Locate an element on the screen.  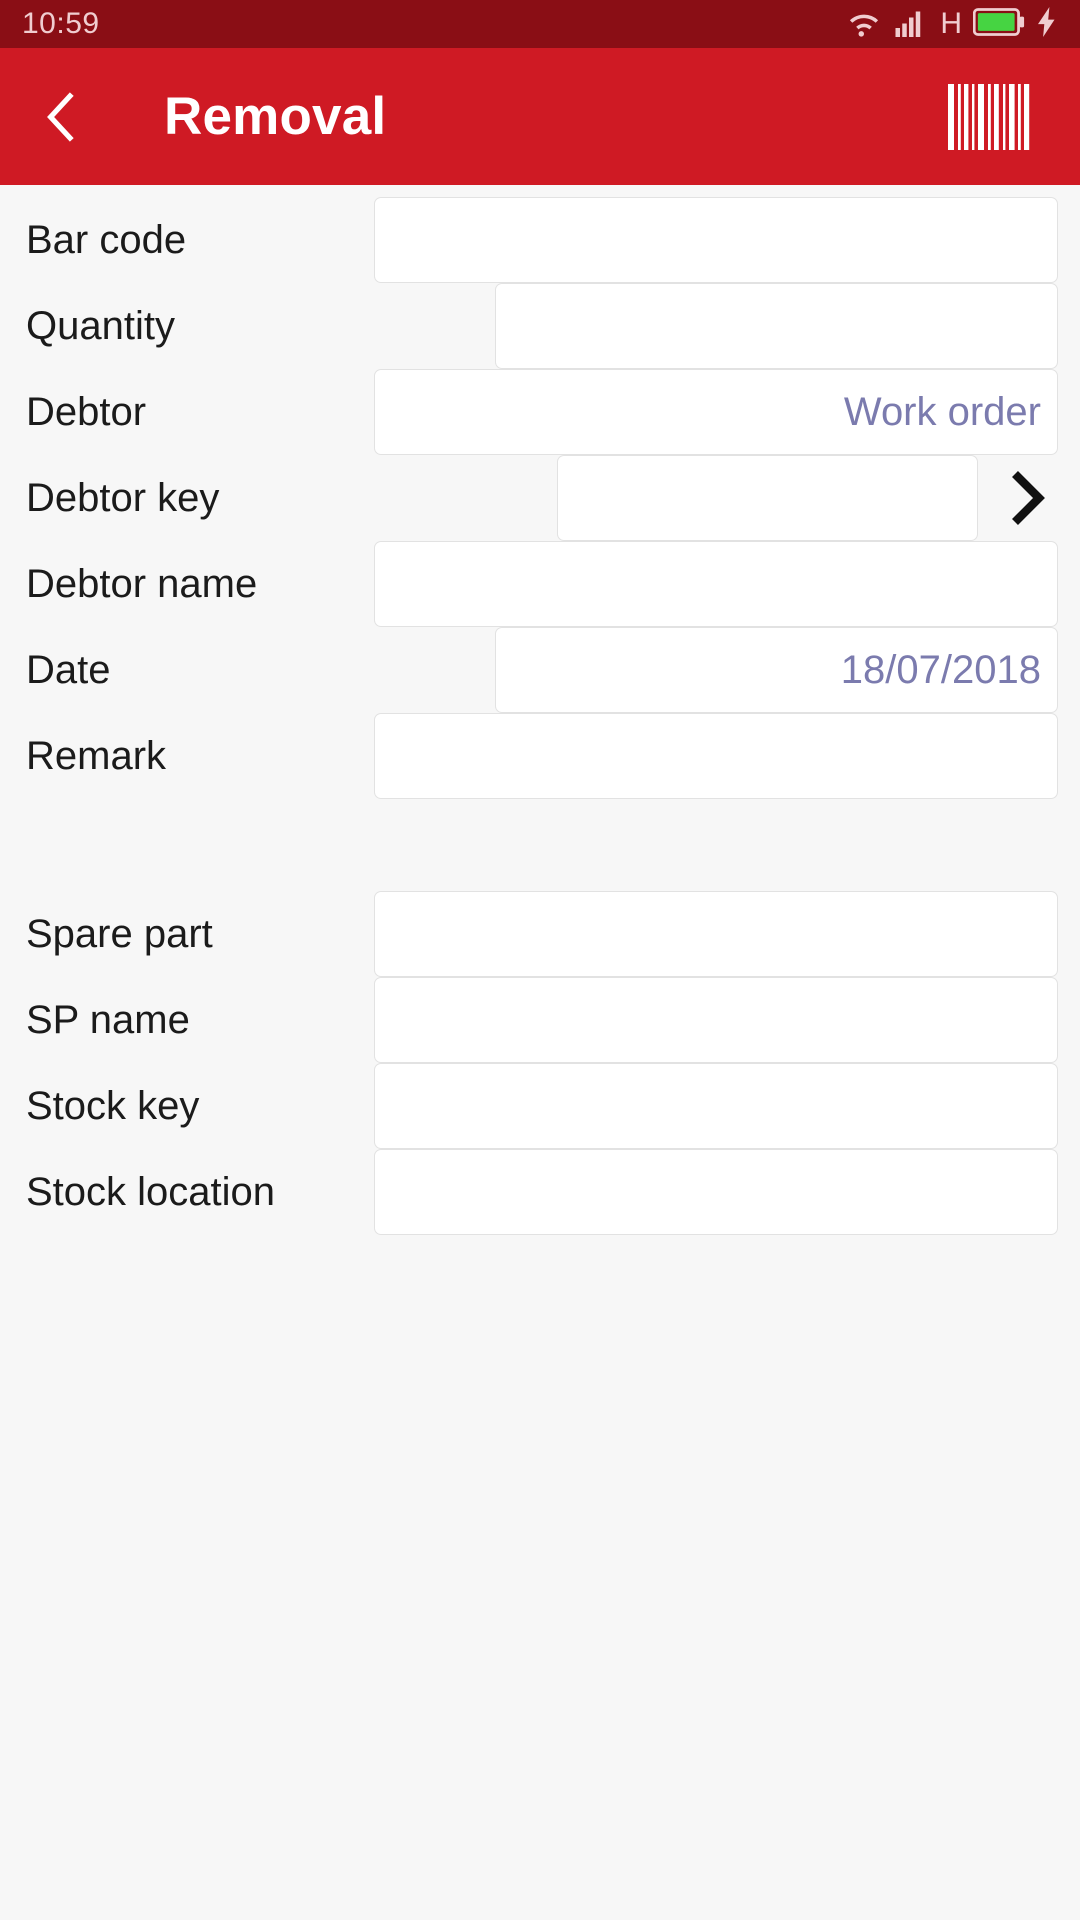
label-debtor-key: Debtor key is located at coordinates (123, 498).